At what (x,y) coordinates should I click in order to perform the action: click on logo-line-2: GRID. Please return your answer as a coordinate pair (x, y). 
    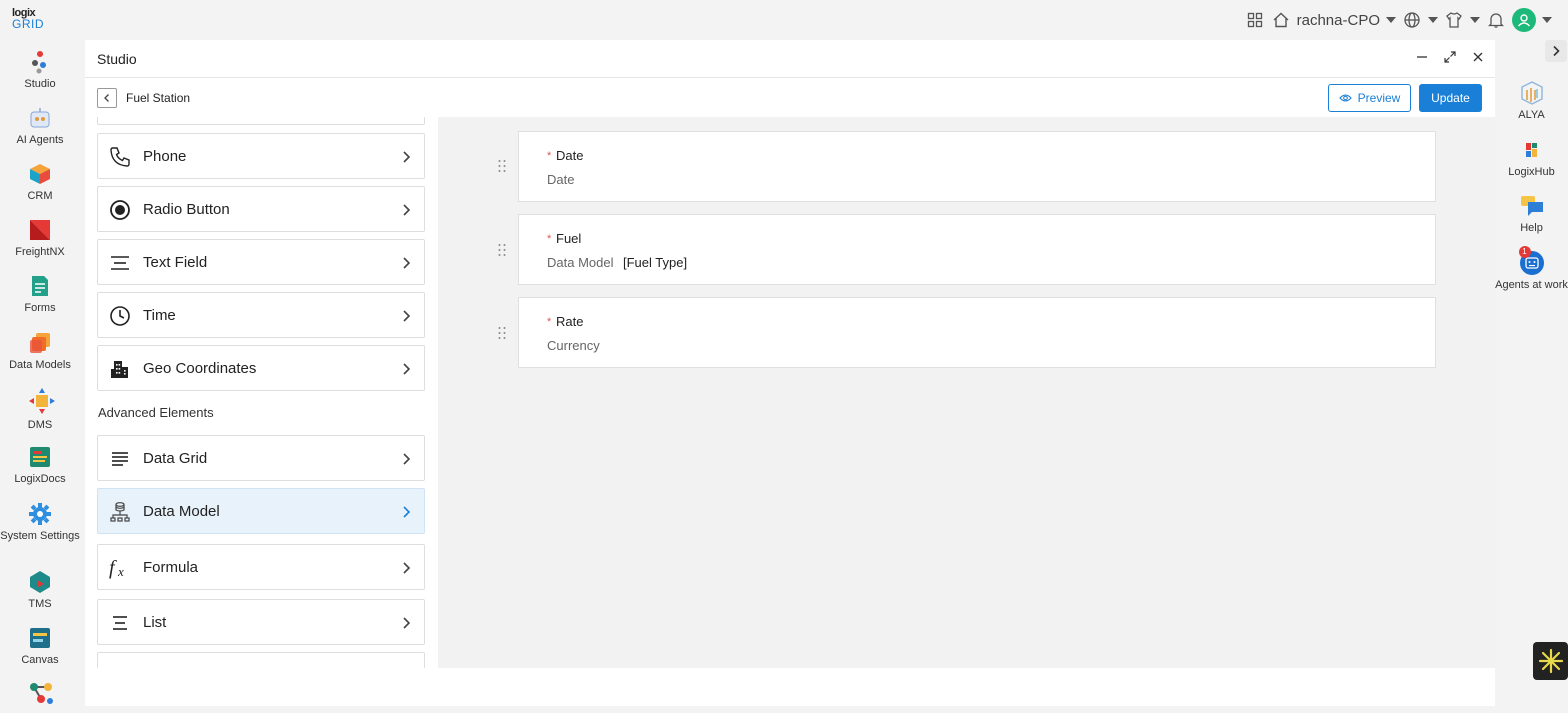
    Looking at the image, I should click on (28, 24).